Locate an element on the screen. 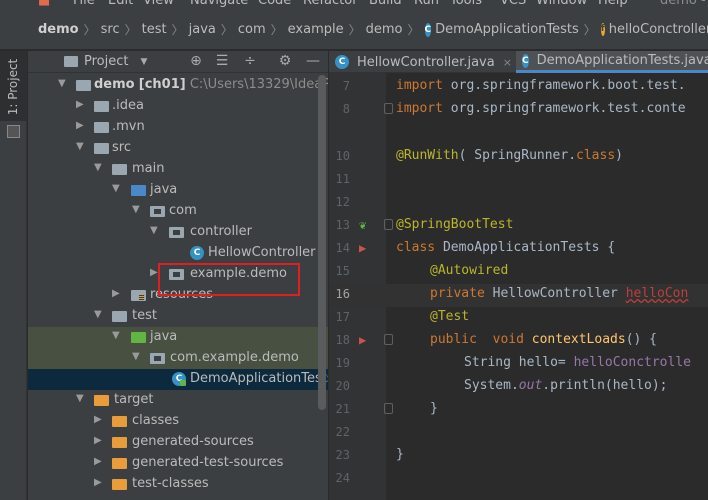  code-line: 11 is located at coordinates (518, 180).